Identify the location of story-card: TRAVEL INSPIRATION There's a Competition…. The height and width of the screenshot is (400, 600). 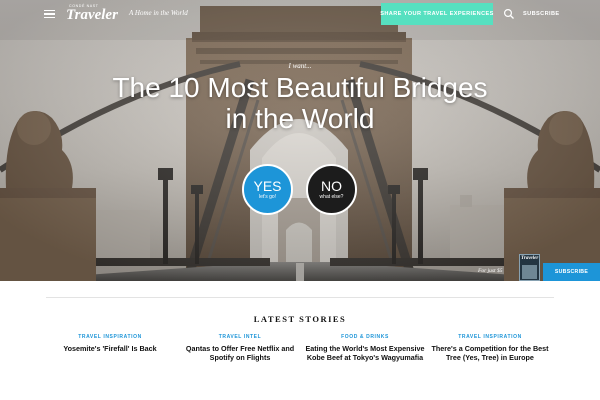
(490, 348).